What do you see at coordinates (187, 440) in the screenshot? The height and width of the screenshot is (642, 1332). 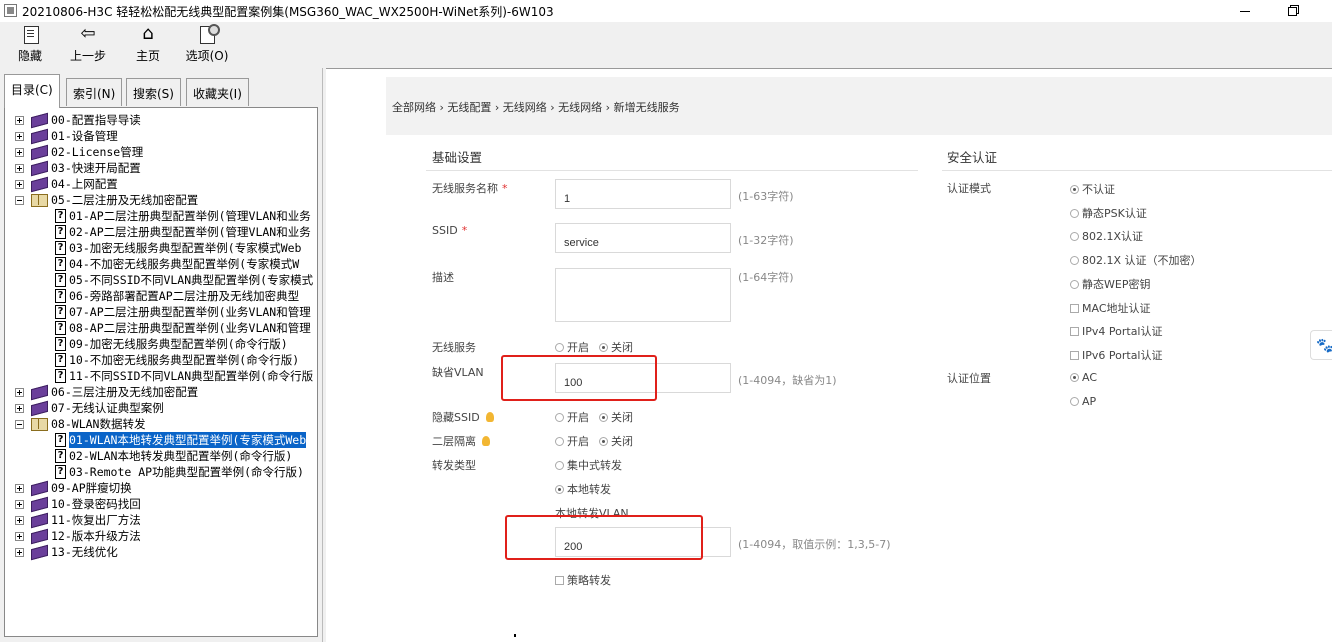 I see `tree-item-label: 01-WLAN本地转发典型配置举例(专家模式Web` at bounding box center [187, 440].